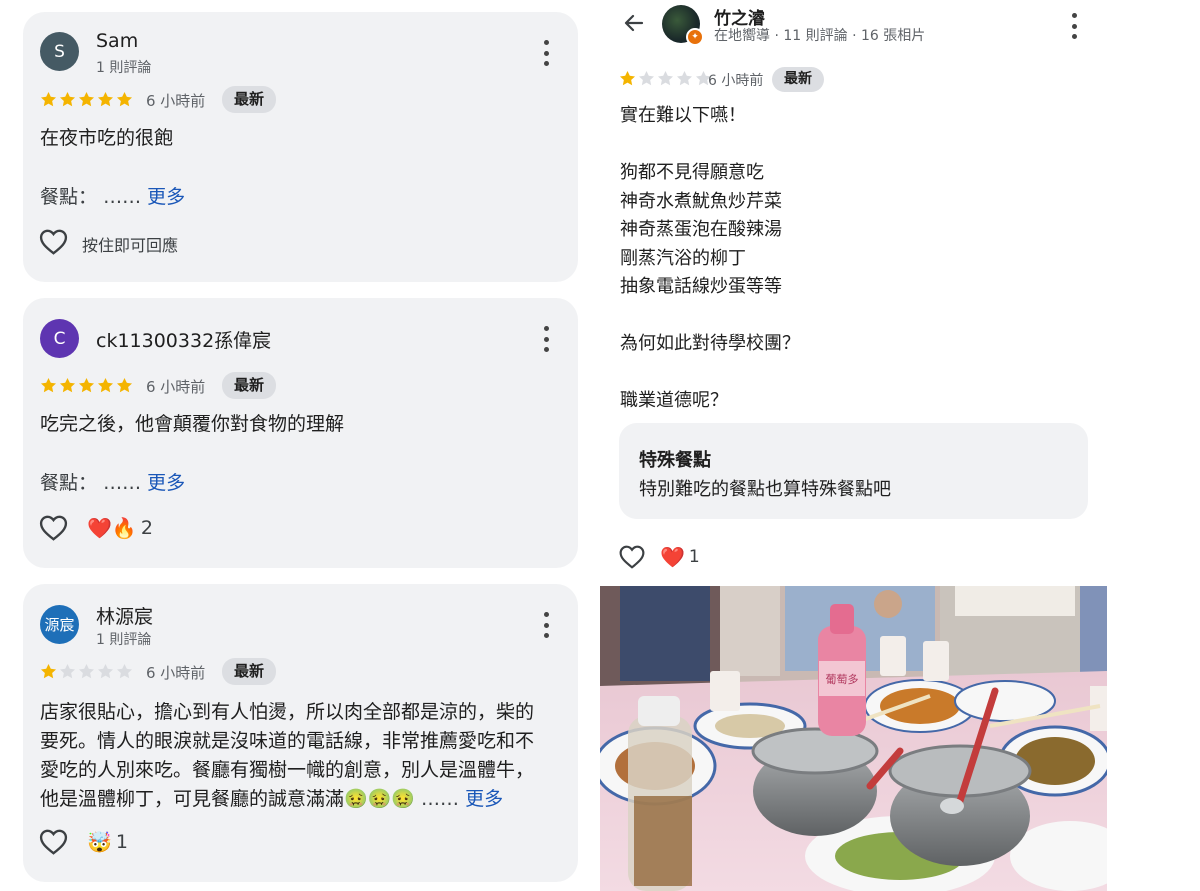 The width and height of the screenshot is (1200, 891). I want to click on review-text-line: 狗都不見得願意吃, so click(692, 172).